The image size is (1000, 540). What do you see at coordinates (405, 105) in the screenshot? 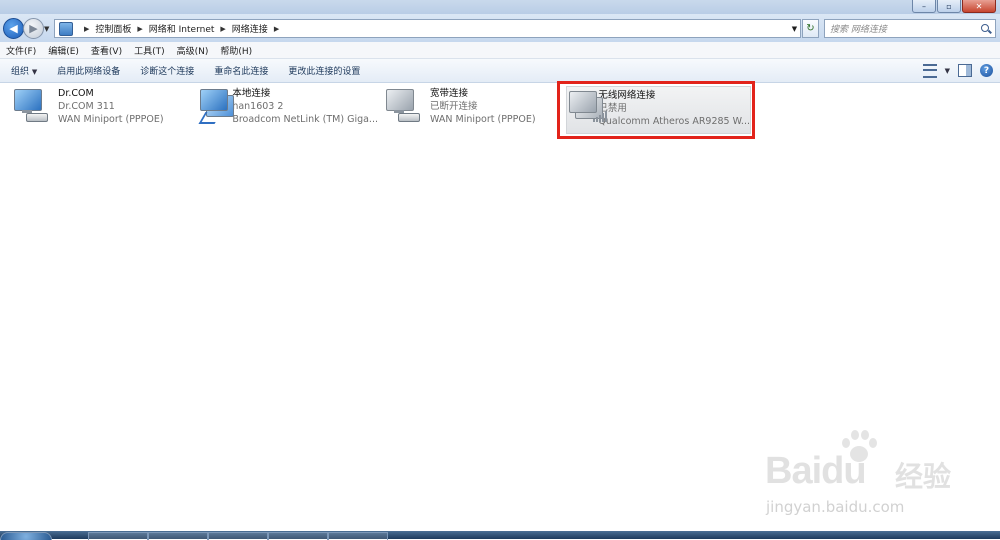
I see `broadband-connection-icon` at bounding box center [405, 105].